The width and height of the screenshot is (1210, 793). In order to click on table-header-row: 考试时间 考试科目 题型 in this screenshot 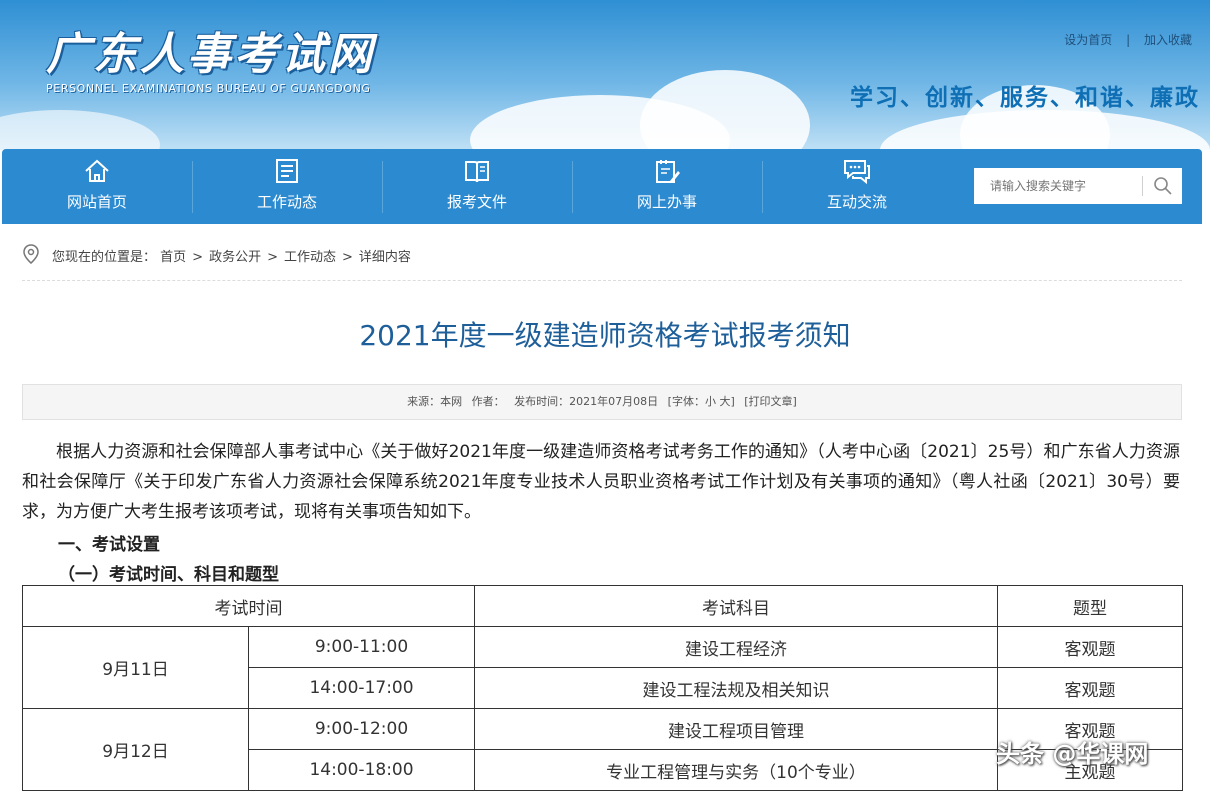, I will do `click(602, 606)`.